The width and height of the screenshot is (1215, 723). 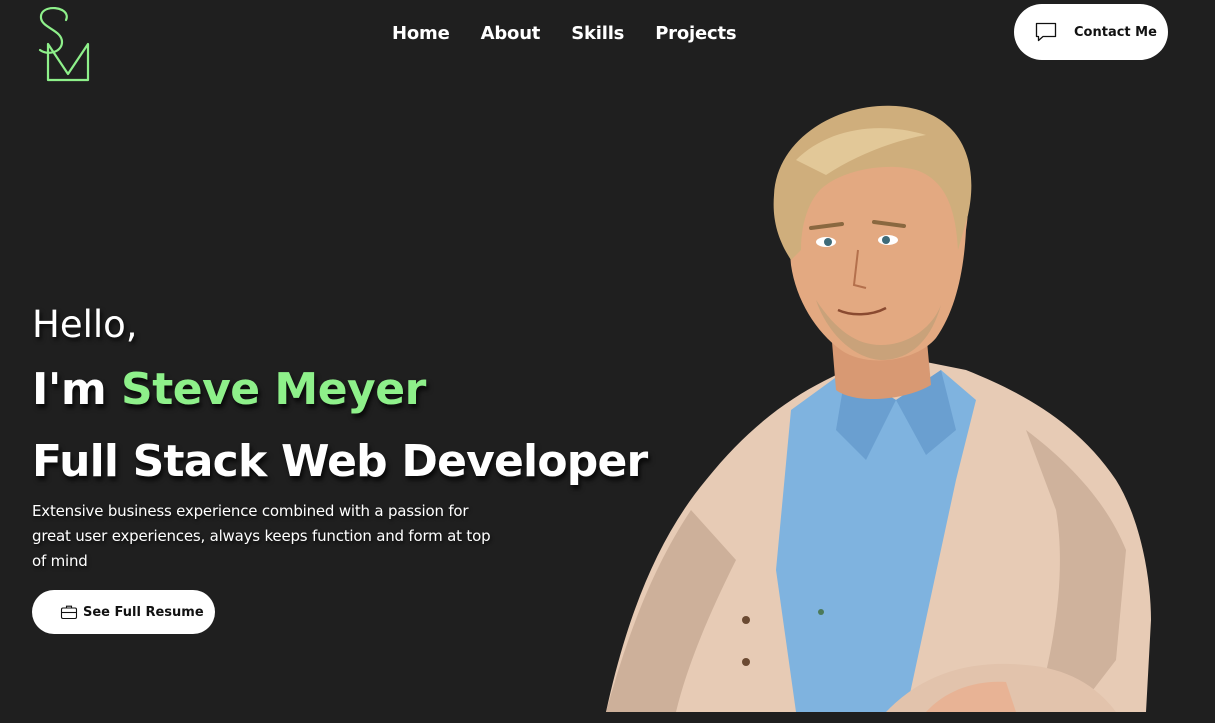 What do you see at coordinates (695, 33) in the screenshot?
I see `nav-item-projects: Projects` at bounding box center [695, 33].